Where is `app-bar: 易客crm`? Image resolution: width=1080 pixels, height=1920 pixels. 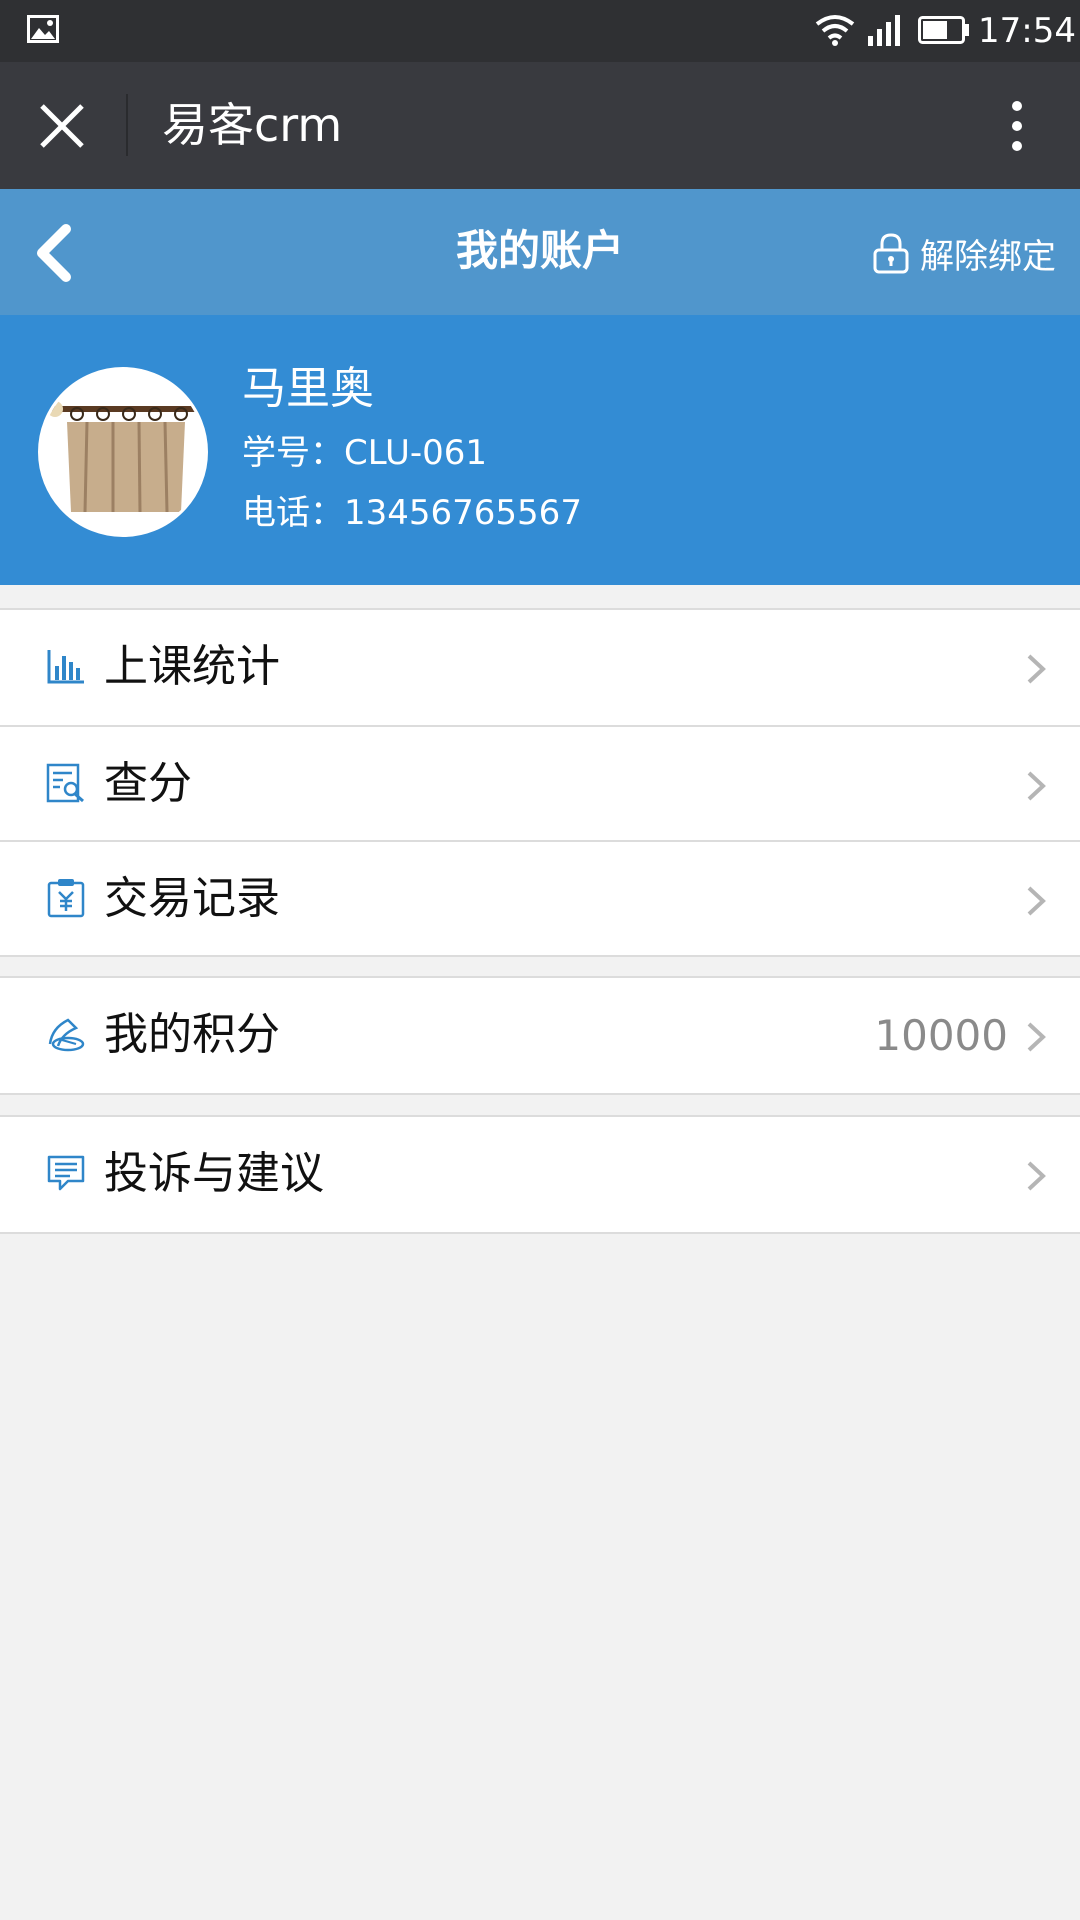 app-bar: 易客crm is located at coordinates (540, 125).